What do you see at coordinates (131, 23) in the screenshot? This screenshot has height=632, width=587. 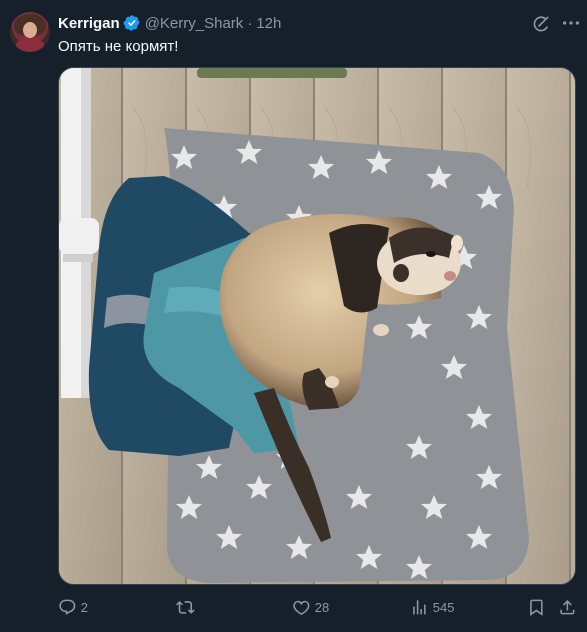 I see `verified-badge-icon` at bounding box center [131, 23].